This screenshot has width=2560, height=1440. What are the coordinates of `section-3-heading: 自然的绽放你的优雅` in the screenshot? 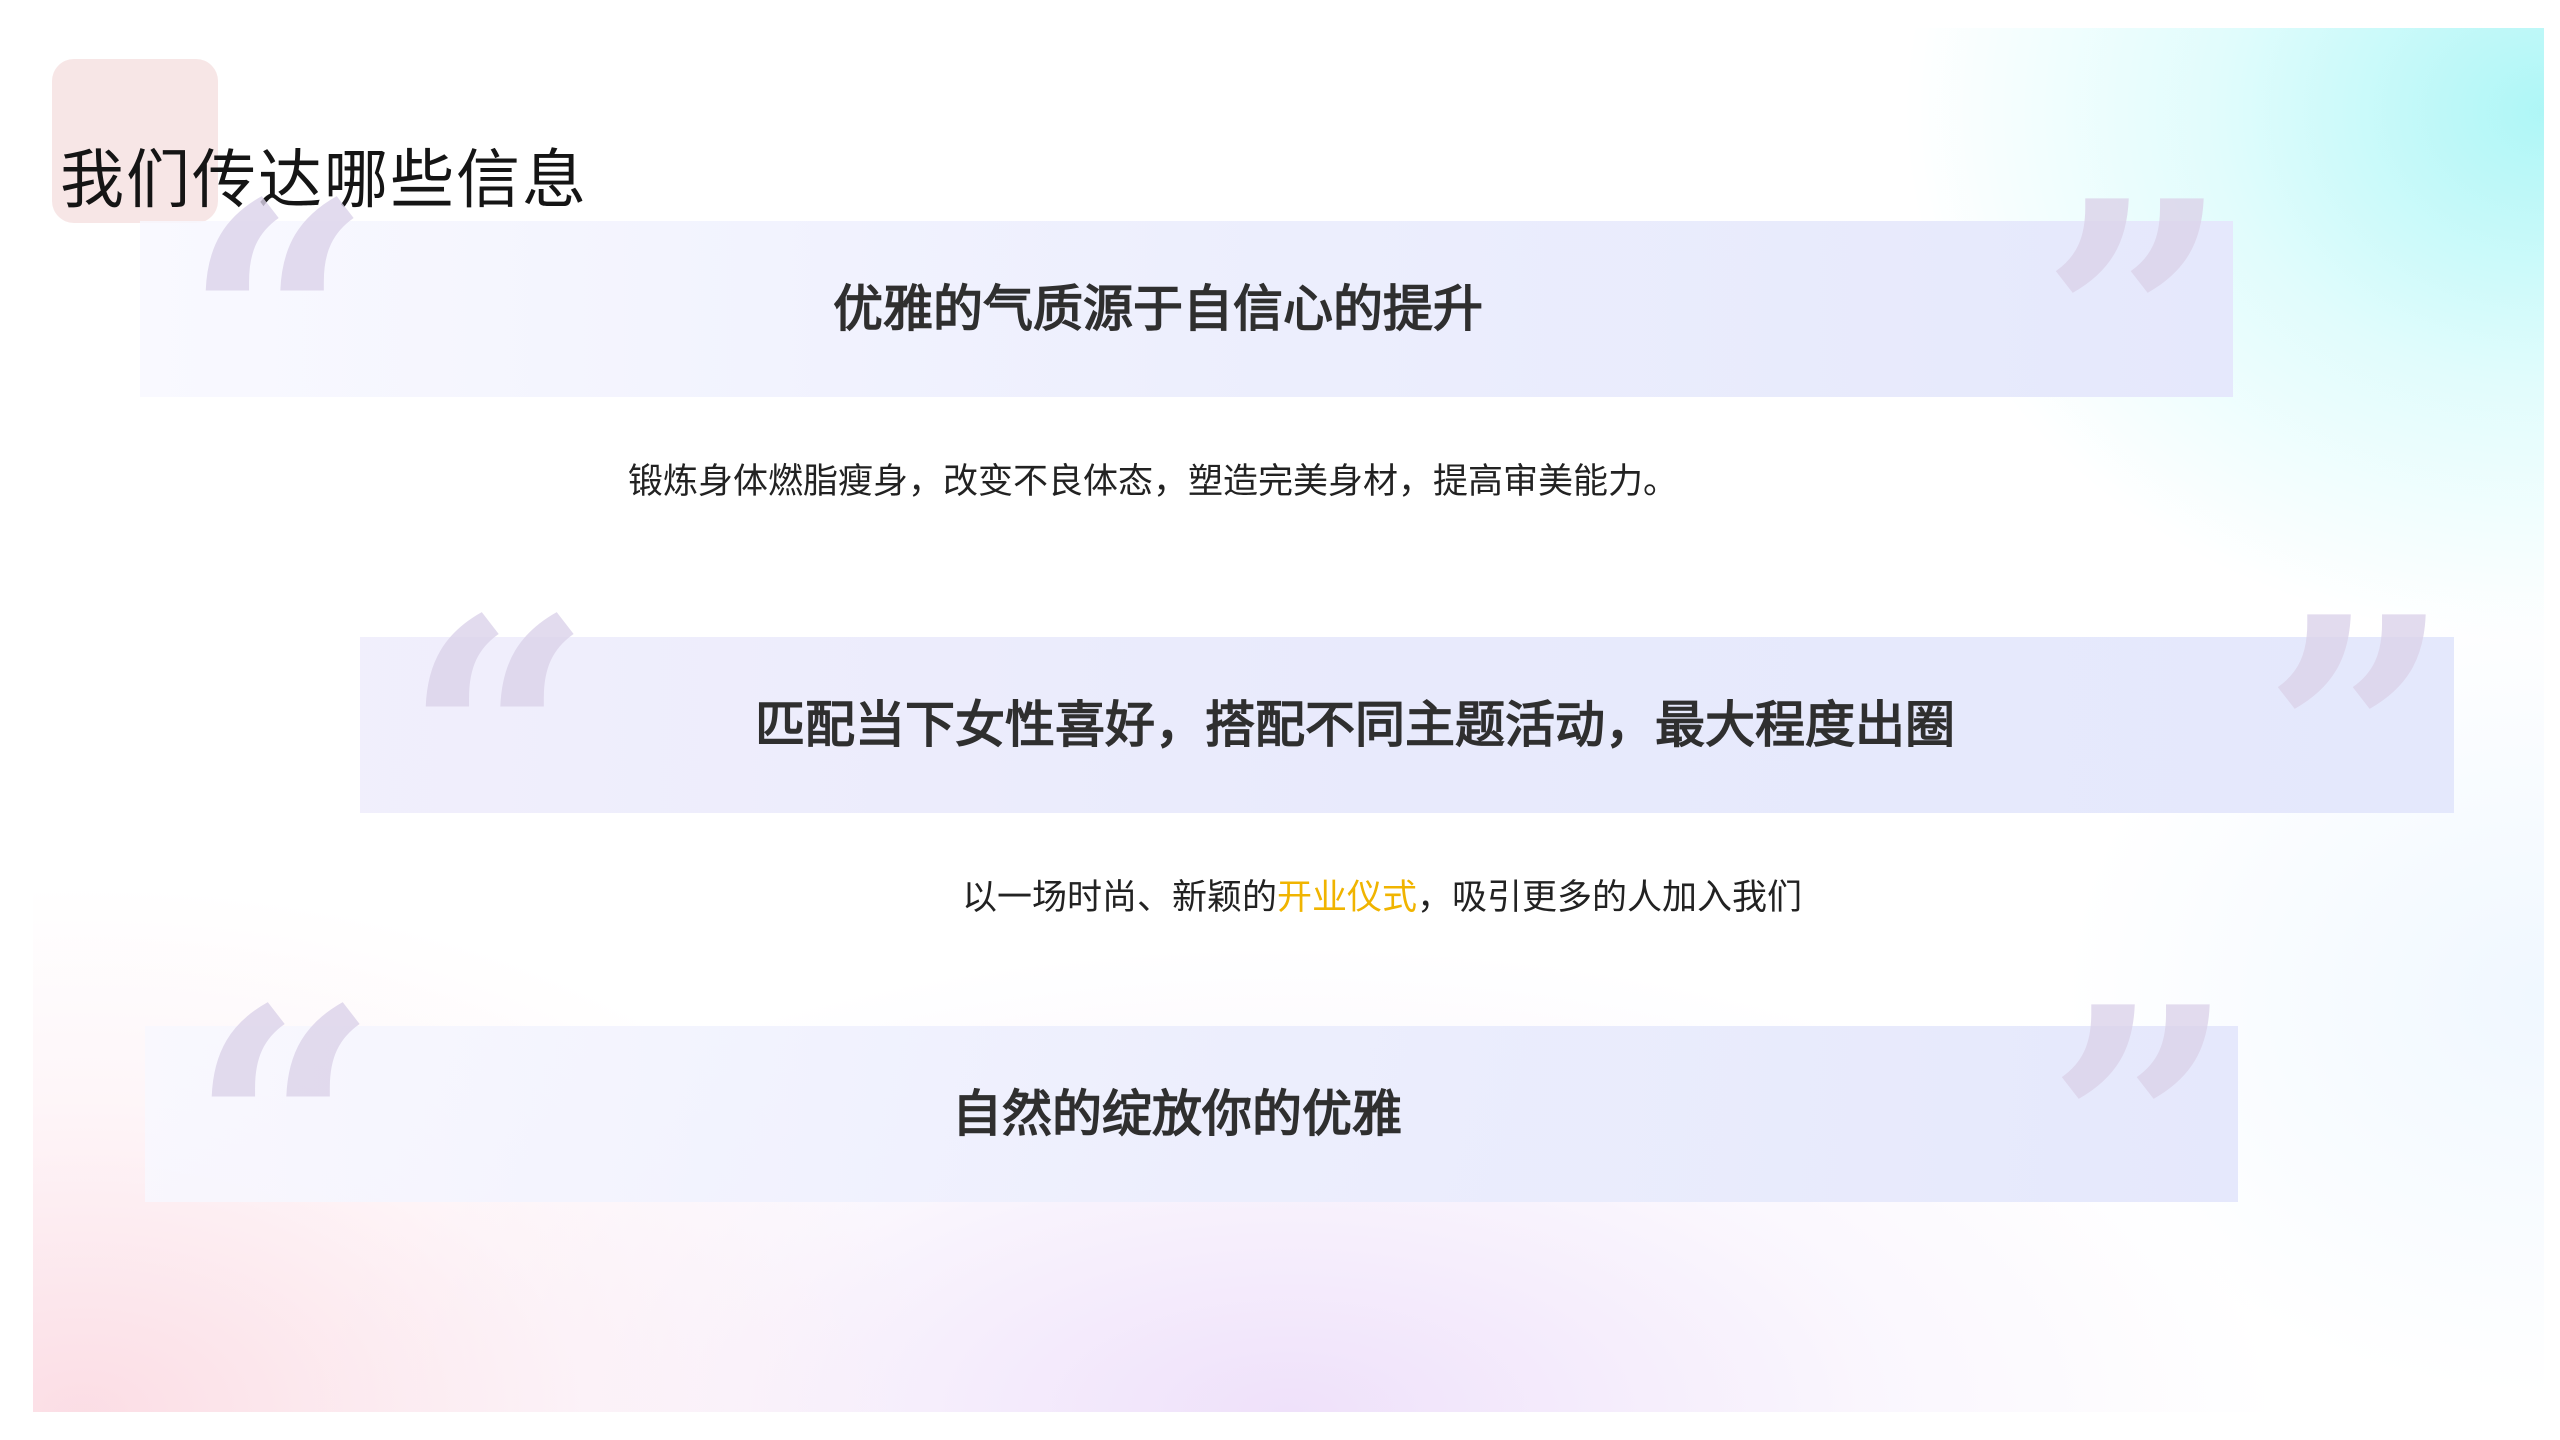 It's located at (1177, 1114).